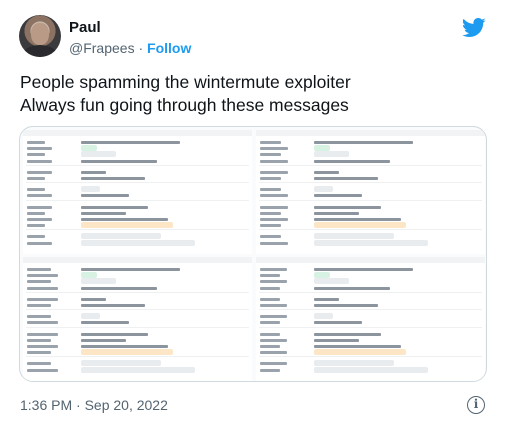  I want to click on avatar, so click(40, 36).